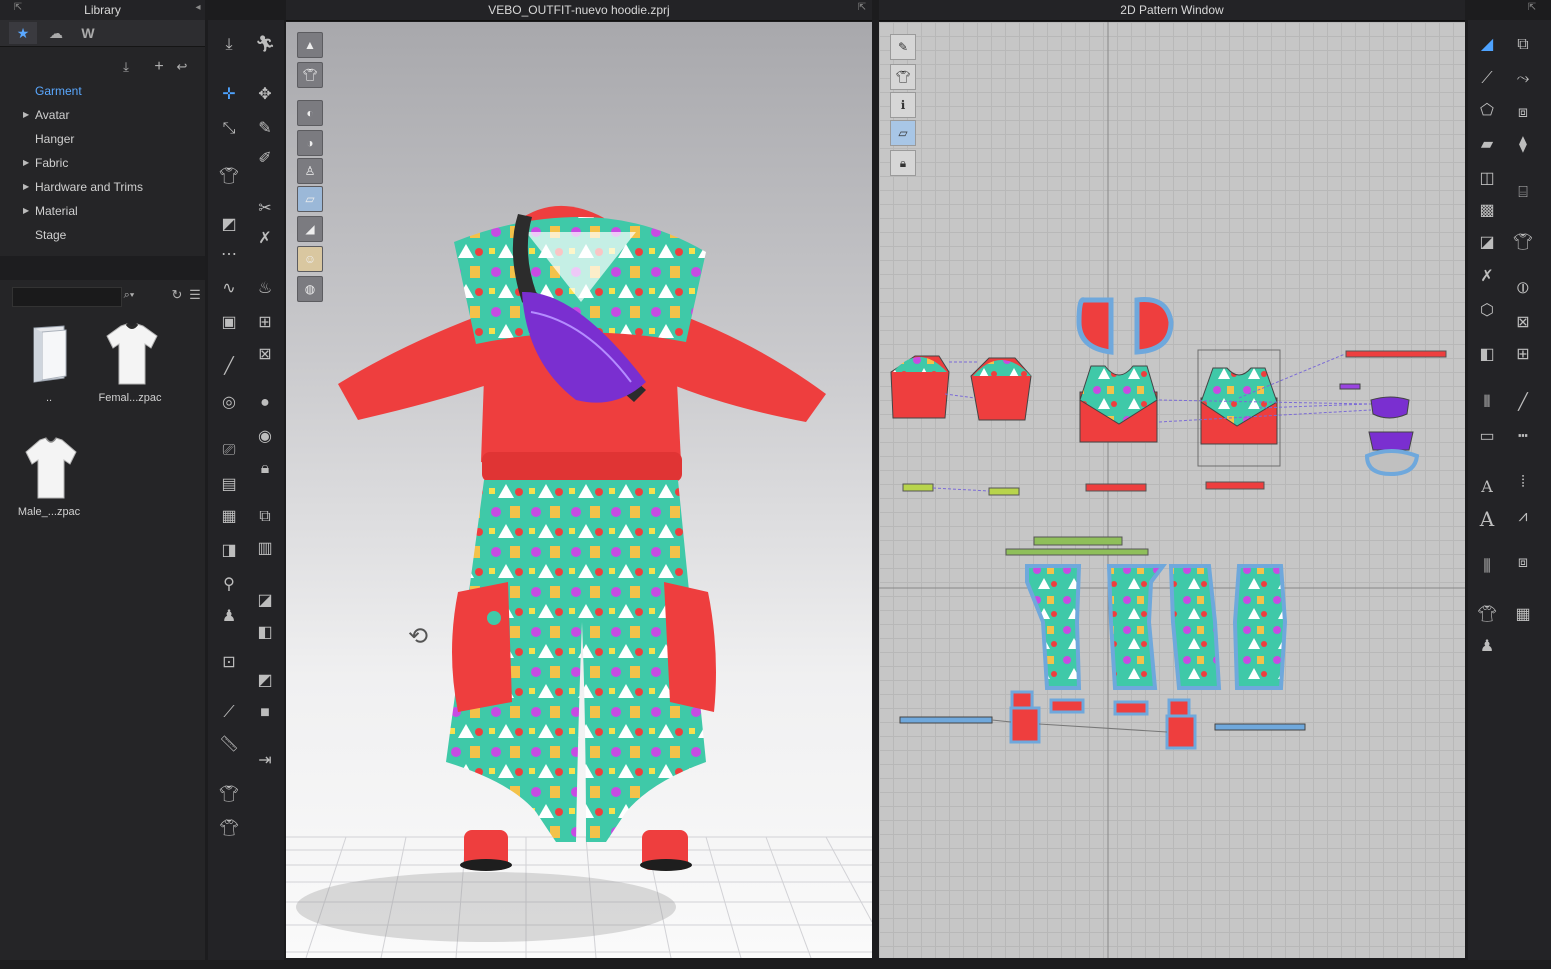  Describe the element at coordinates (265, 239) in the screenshot. I see `needle-icon: ✗` at that location.